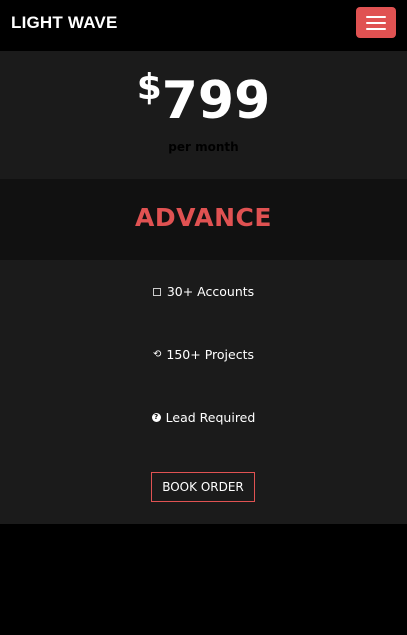 This screenshot has height=635, width=407. What do you see at coordinates (203, 147) in the screenshot?
I see `price-period: per month` at bounding box center [203, 147].